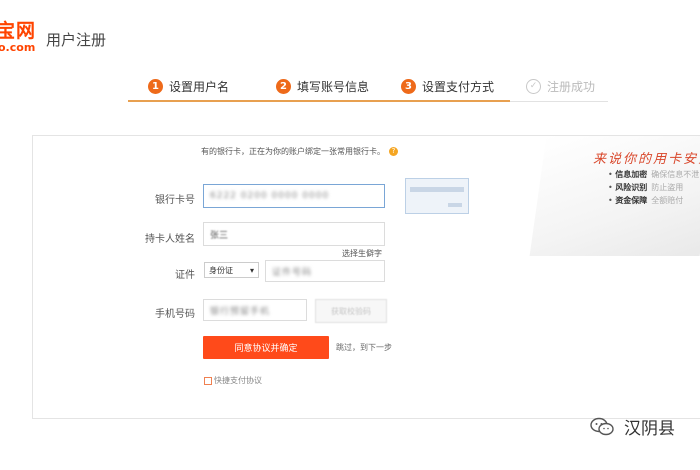 This screenshot has height=470, width=700. I want to click on phone-placeholder: 银行预留手机, so click(240, 311).